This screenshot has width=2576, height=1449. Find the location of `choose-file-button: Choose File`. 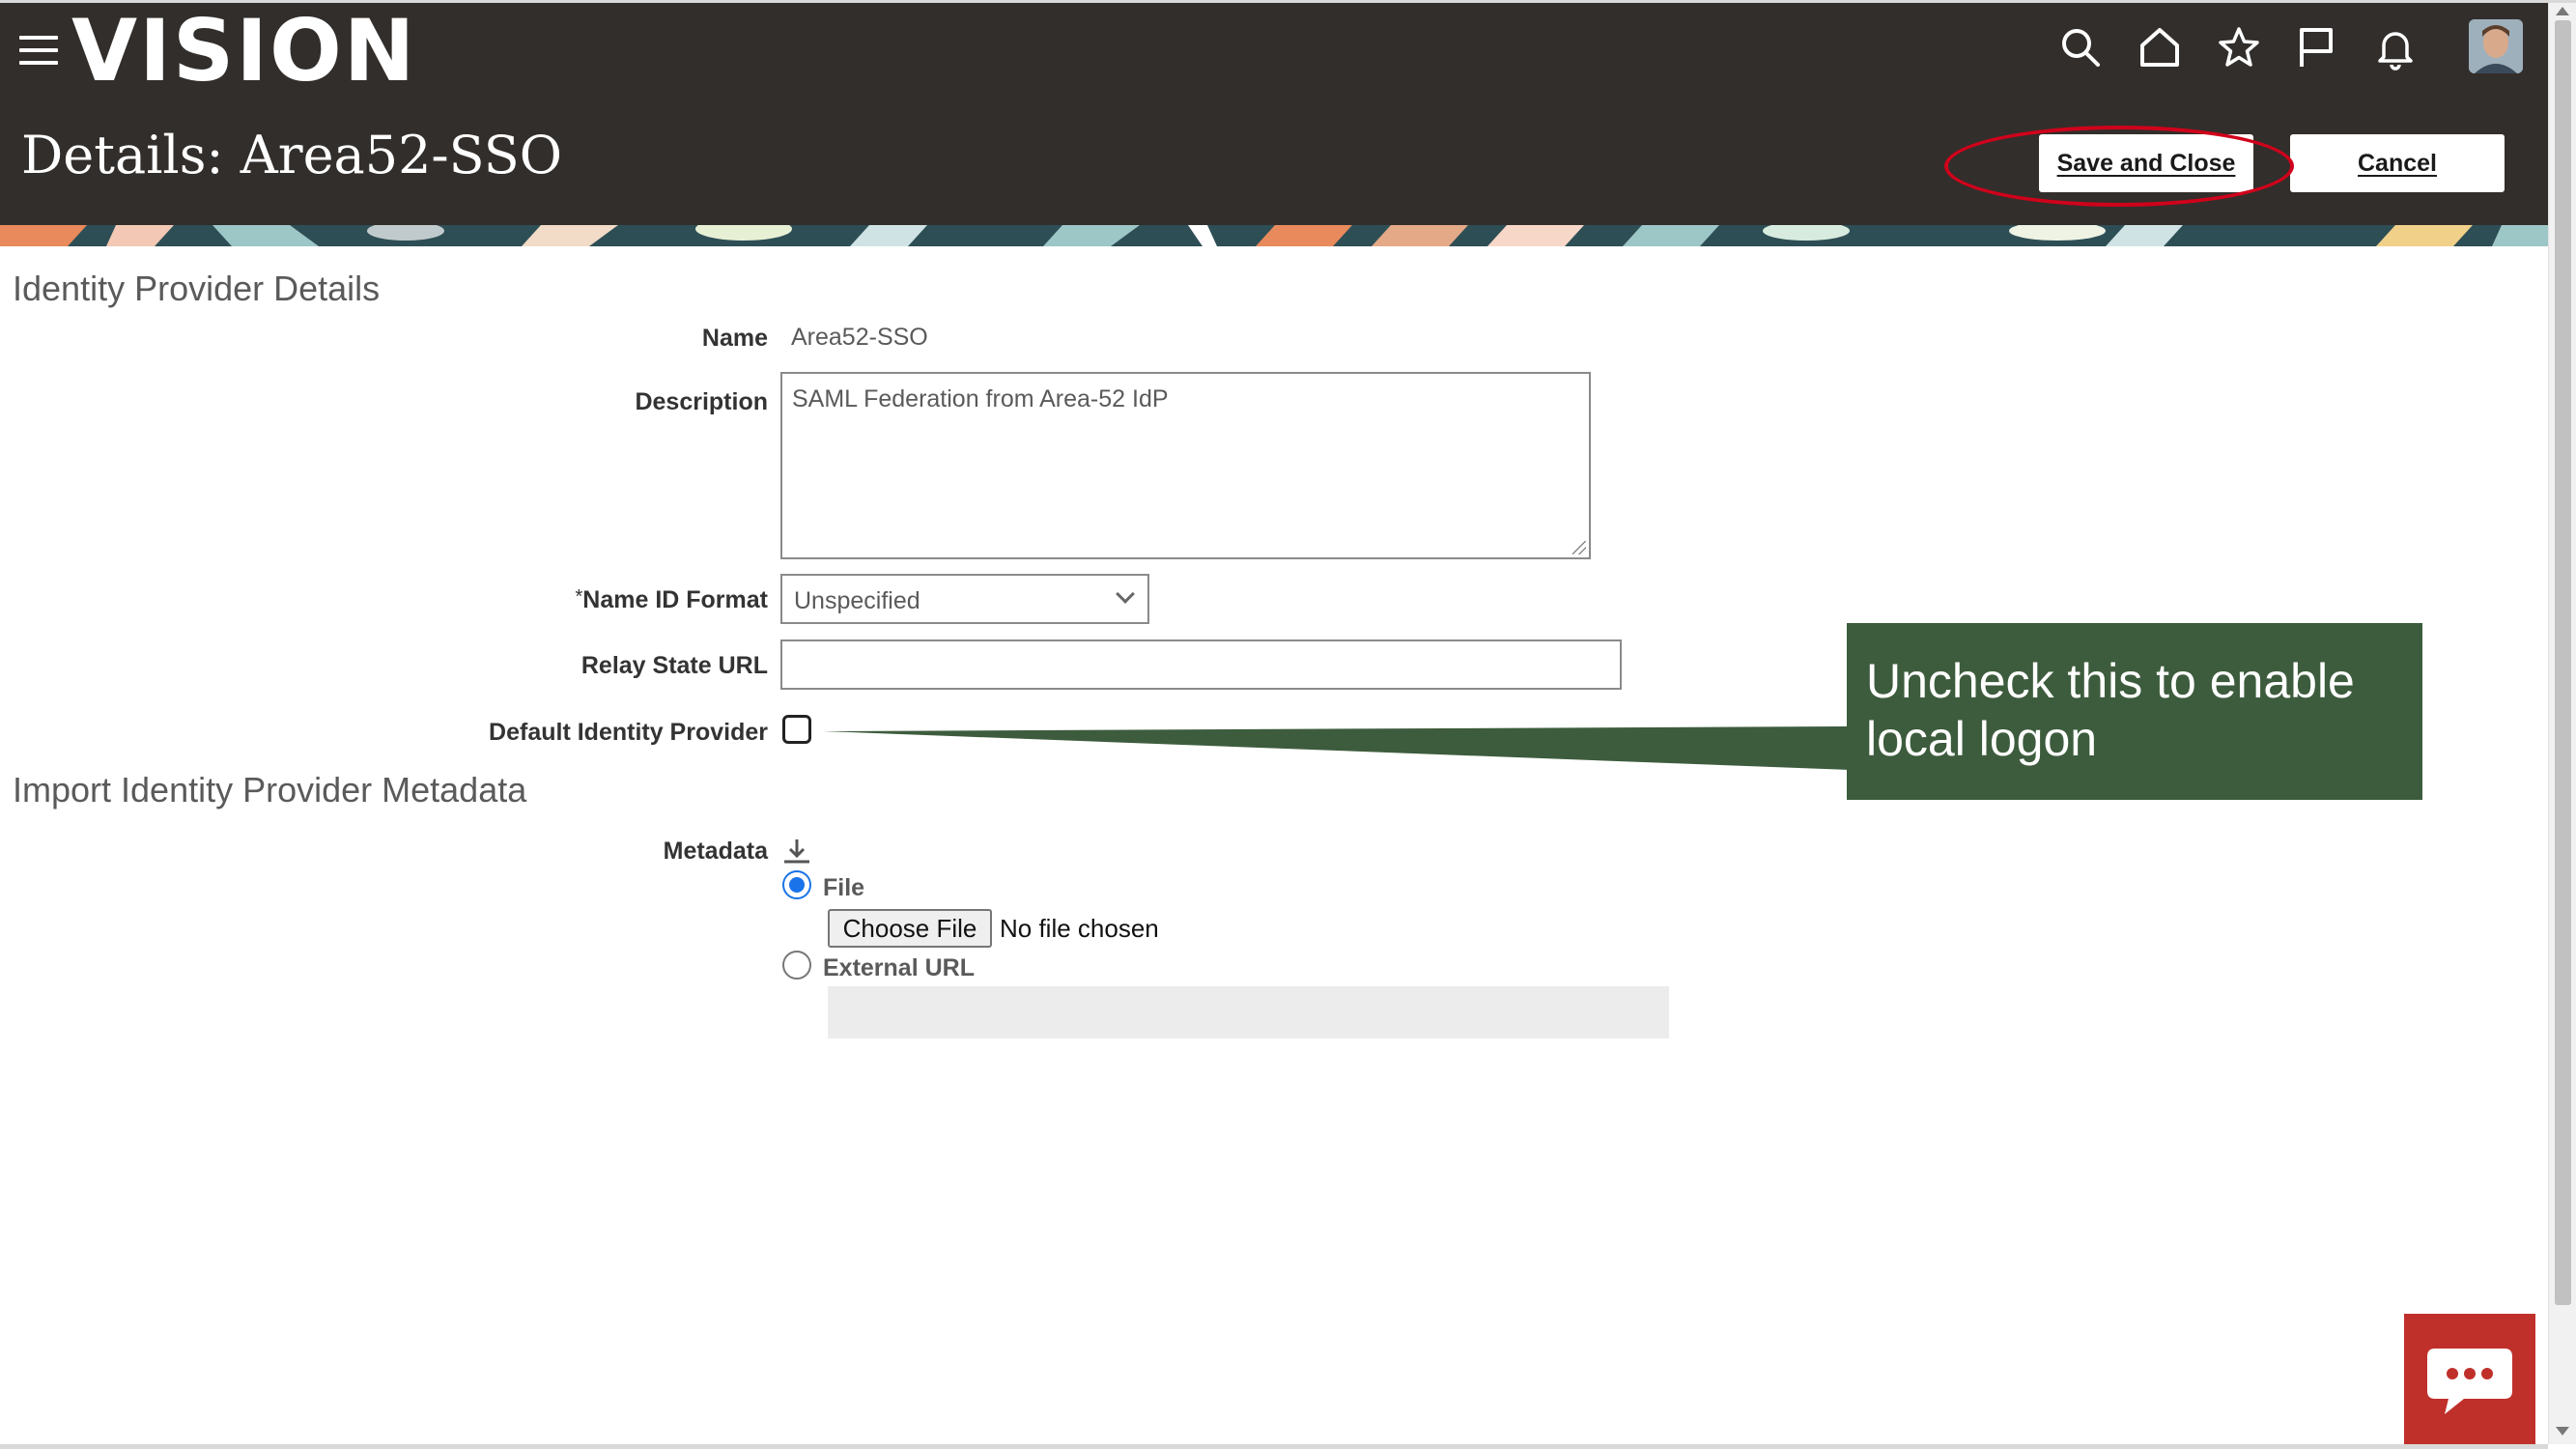

choose-file-button: Choose File is located at coordinates (910, 928).